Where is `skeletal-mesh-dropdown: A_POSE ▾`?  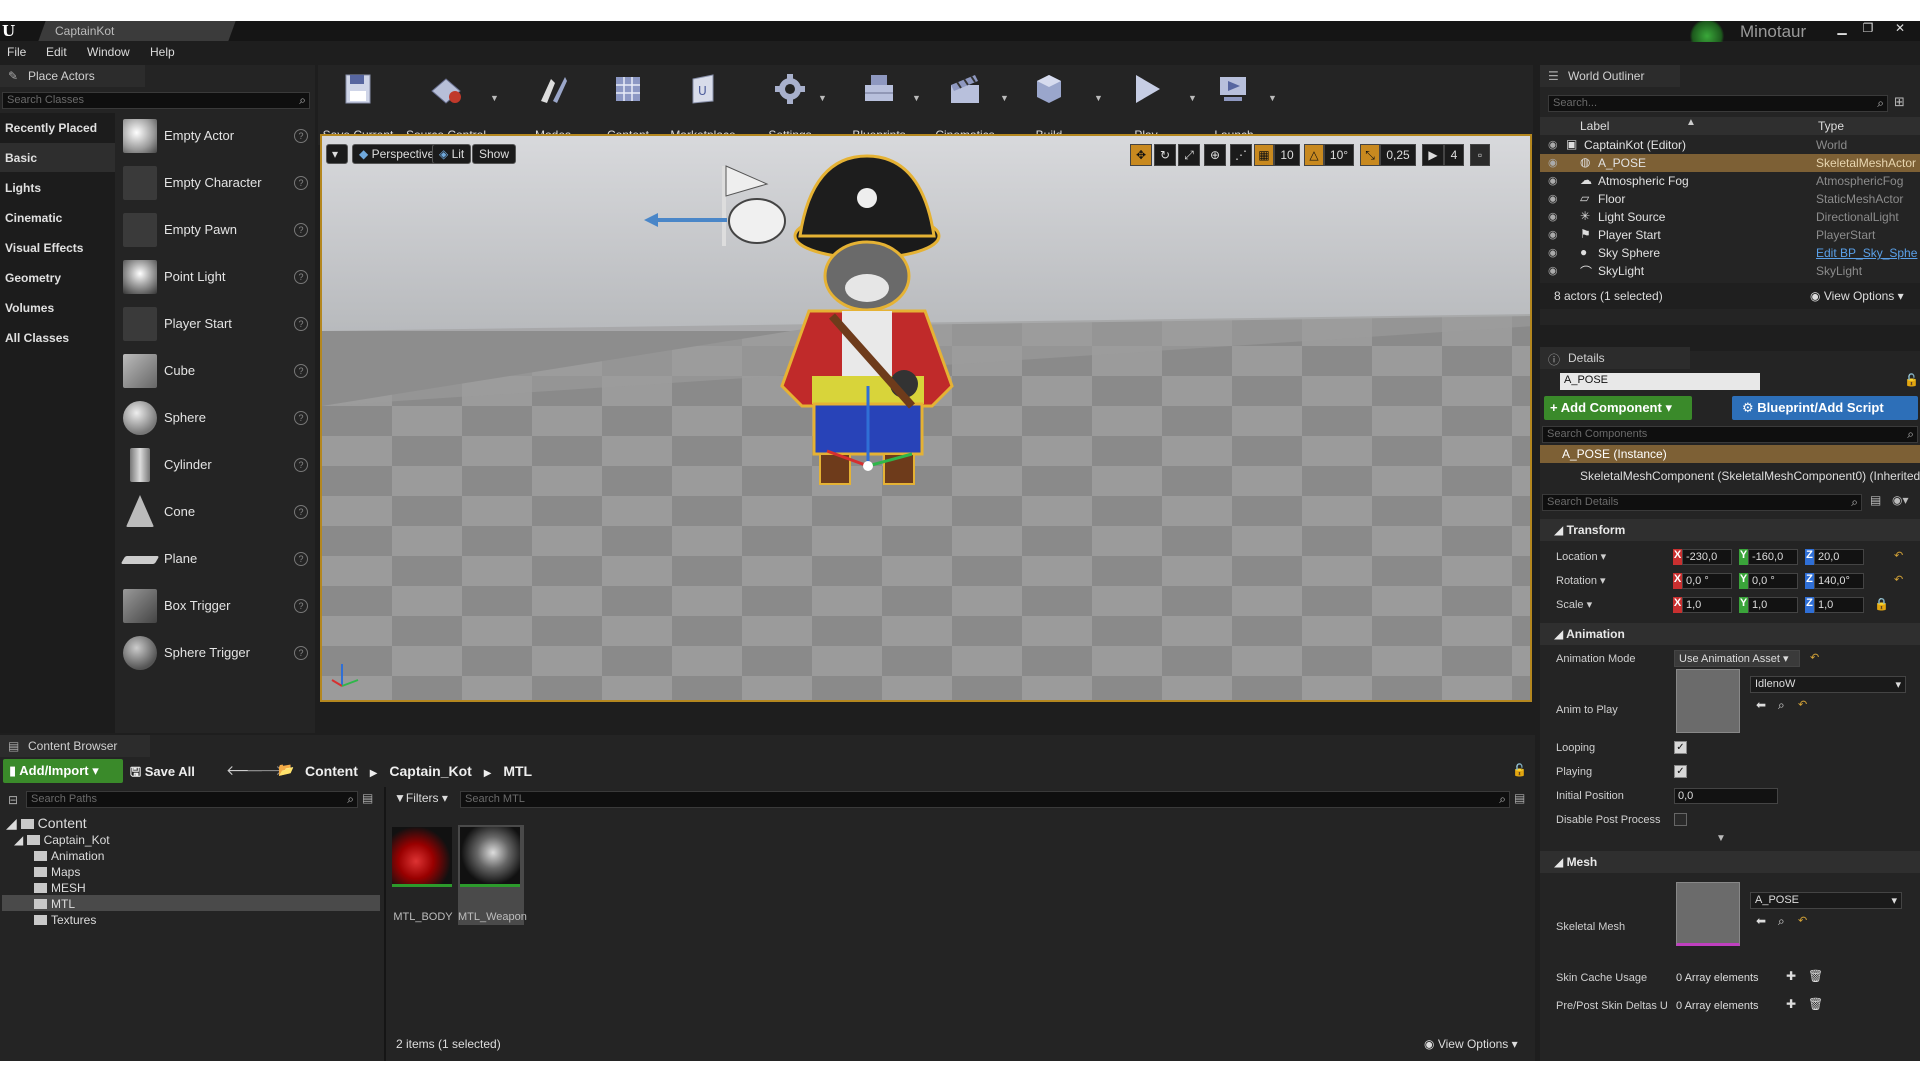
skeletal-mesh-dropdown: A_POSE ▾ is located at coordinates (1826, 900).